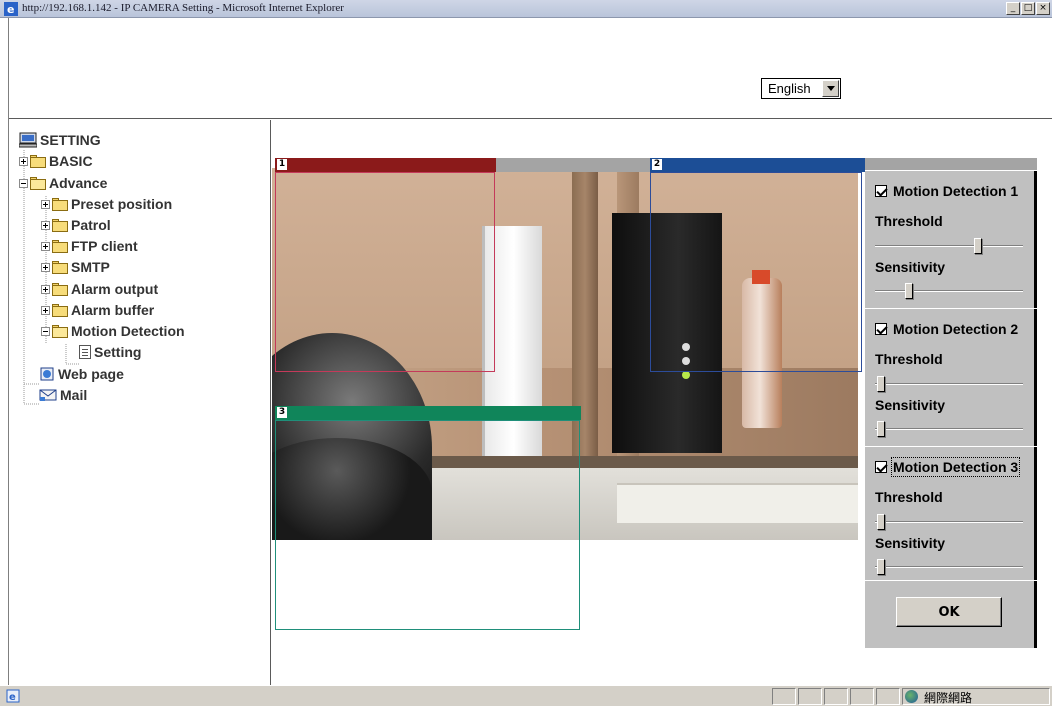  What do you see at coordinates (115, 289) in the screenshot?
I see `tree-item-label: Alarm output` at bounding box center [115, 289].